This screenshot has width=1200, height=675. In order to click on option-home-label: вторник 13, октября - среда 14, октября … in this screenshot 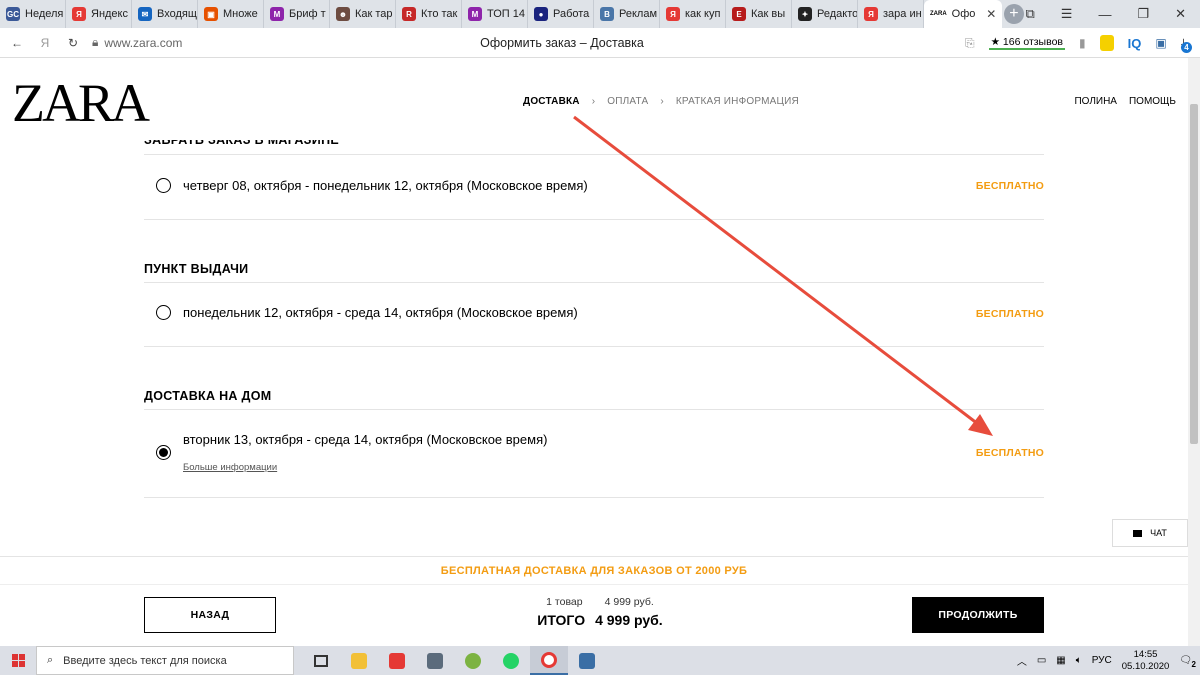, I will do `click(365, 439)`.